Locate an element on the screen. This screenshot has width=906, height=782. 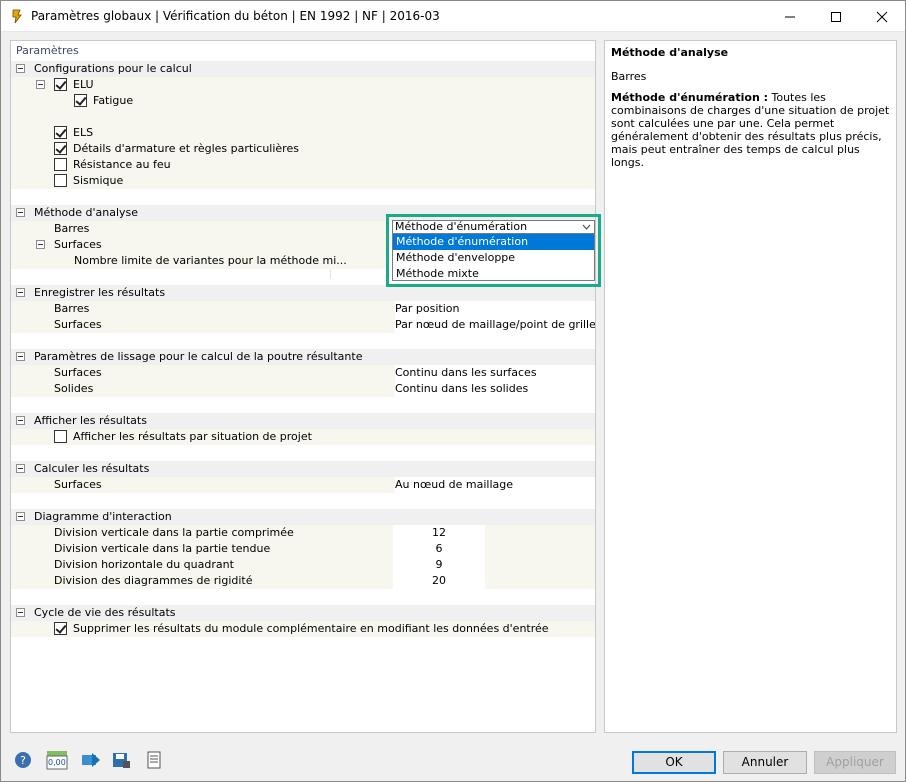
els-checkbox is located at coordinates (60, 132).